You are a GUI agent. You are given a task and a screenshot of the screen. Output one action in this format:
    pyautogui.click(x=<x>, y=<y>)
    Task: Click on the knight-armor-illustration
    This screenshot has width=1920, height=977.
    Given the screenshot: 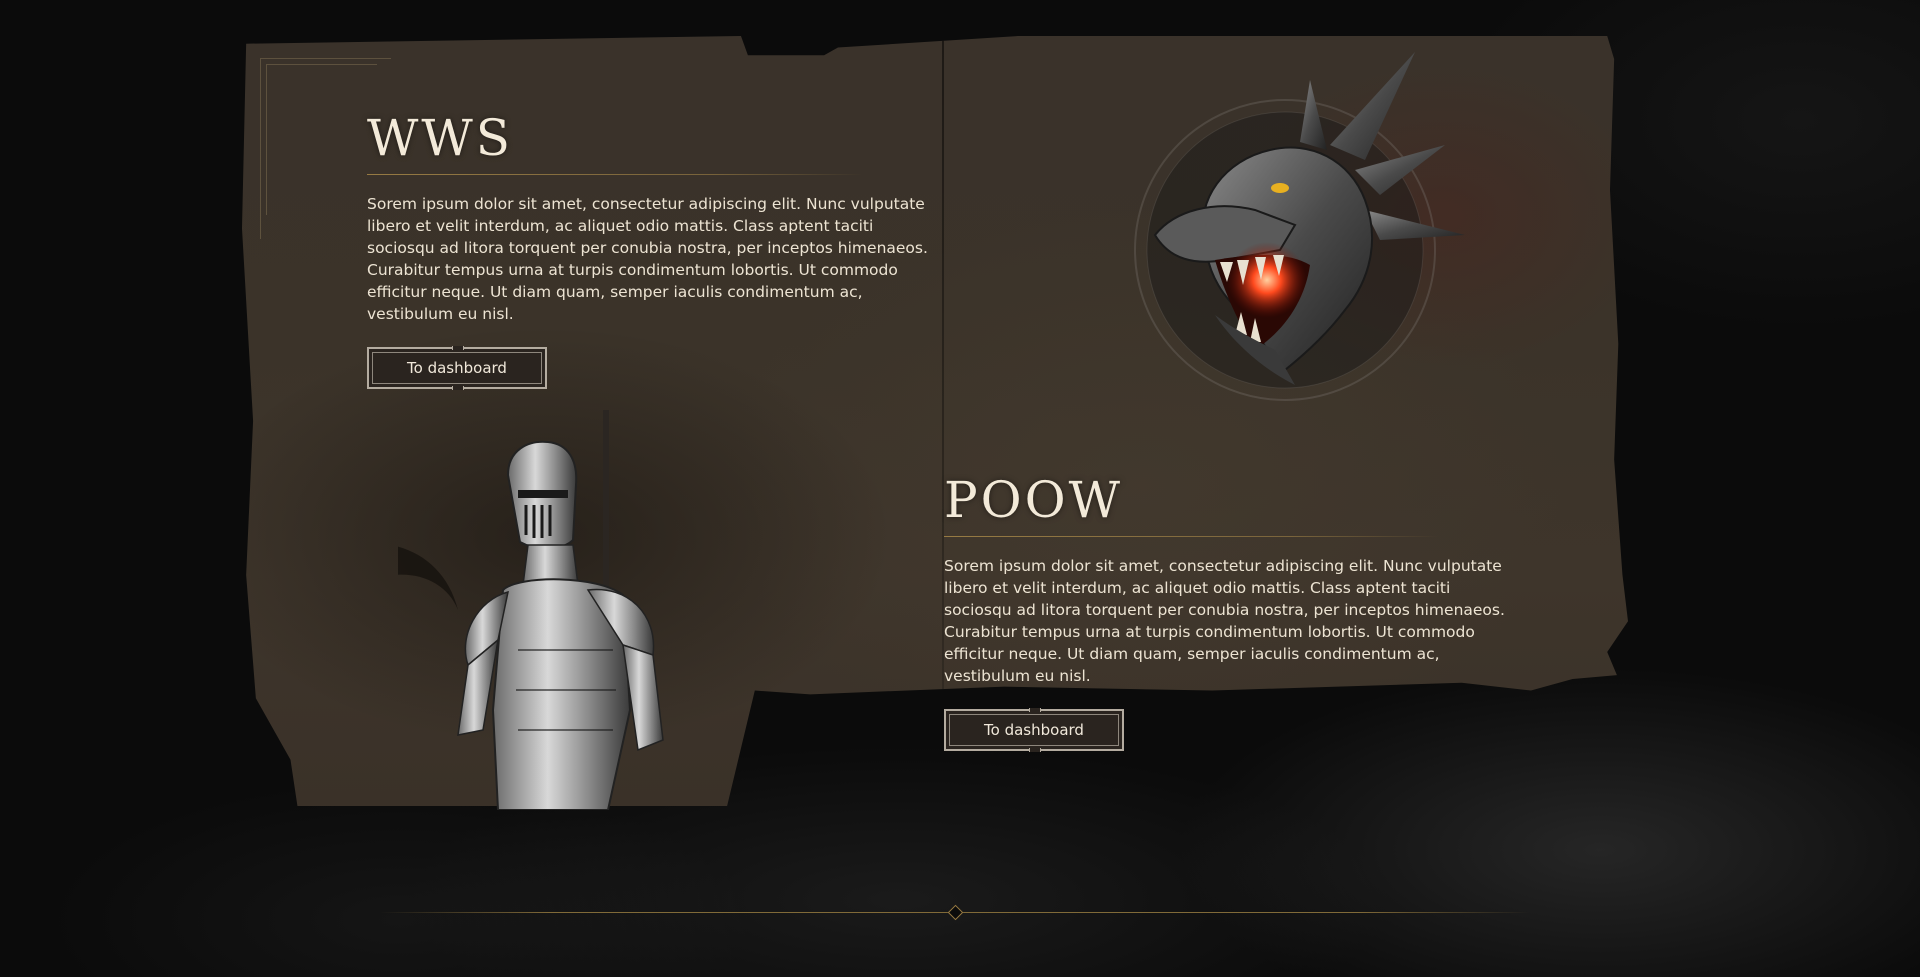 What is the action you would take?
    pyautogui.click(x=531, y=610)
    